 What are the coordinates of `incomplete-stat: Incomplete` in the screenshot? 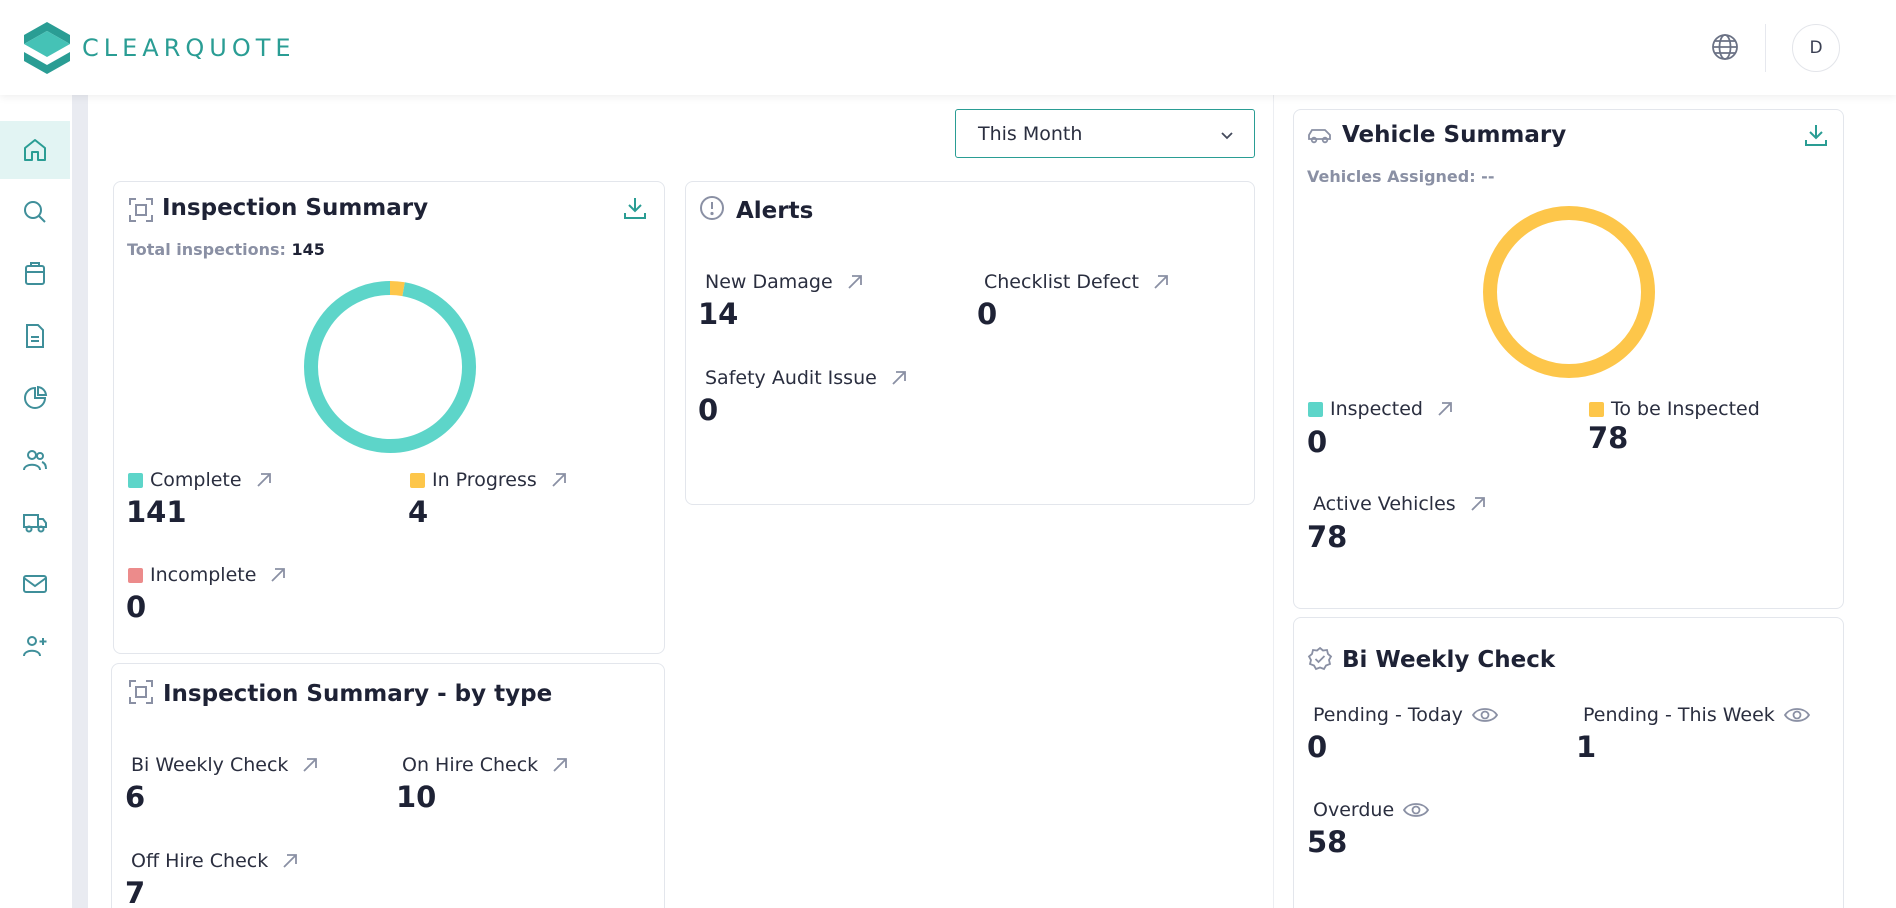 It's located at (208, 575).